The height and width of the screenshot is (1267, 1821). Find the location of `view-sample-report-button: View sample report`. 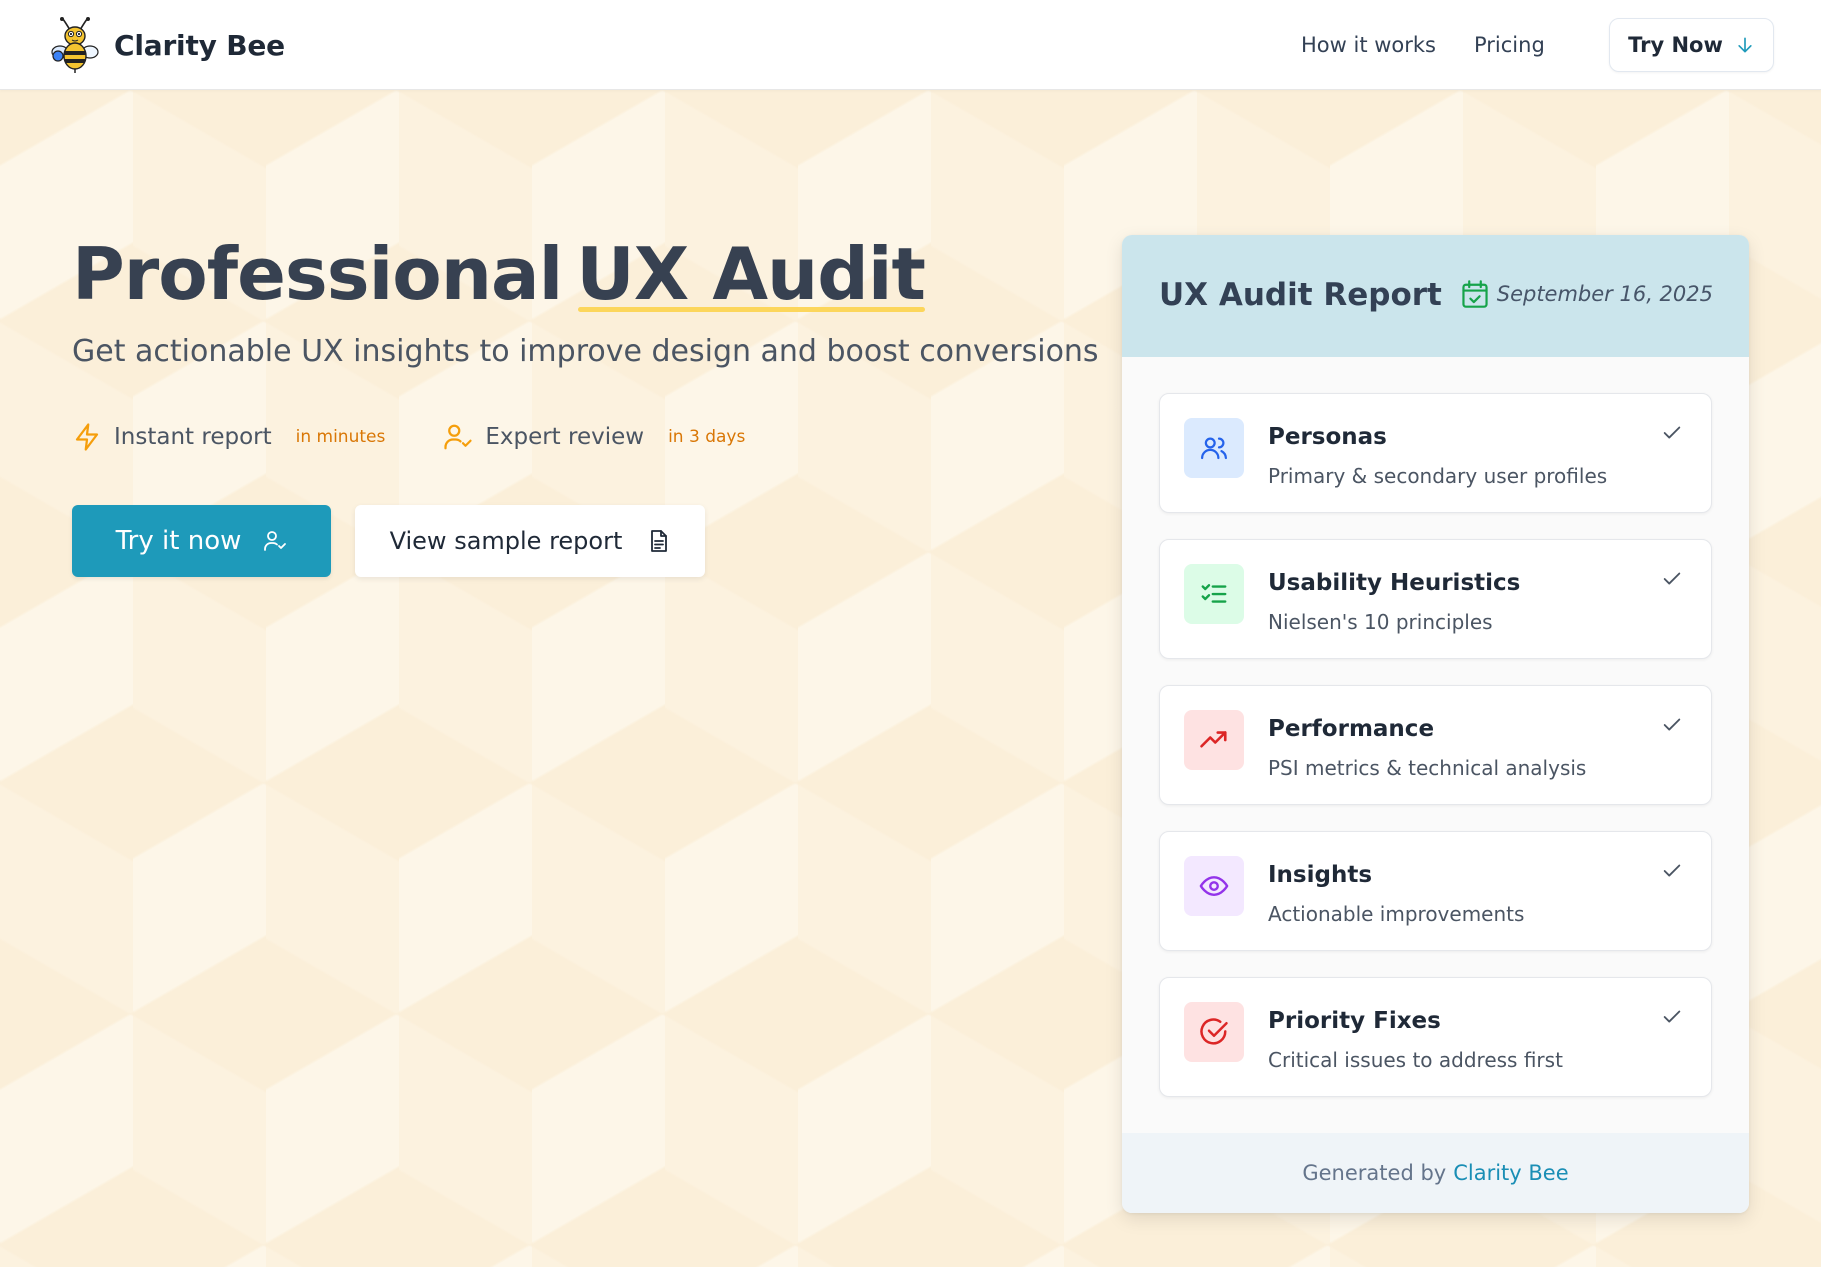

view-sample-report-button: View sample report is located at coordinates (530, 541).